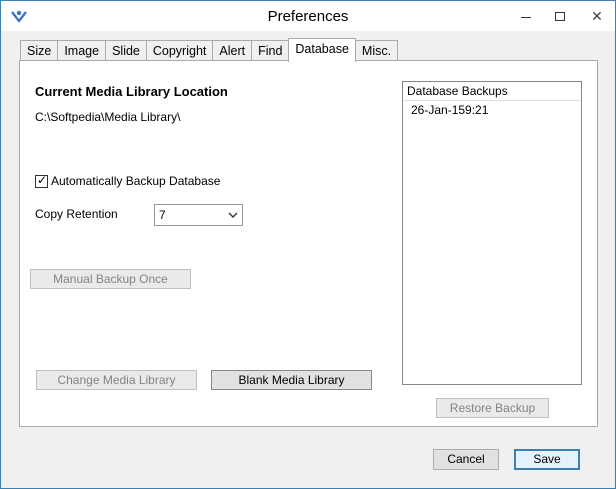  I want to click on library-location-heading: Current Media Library Location, so click(131, 91).